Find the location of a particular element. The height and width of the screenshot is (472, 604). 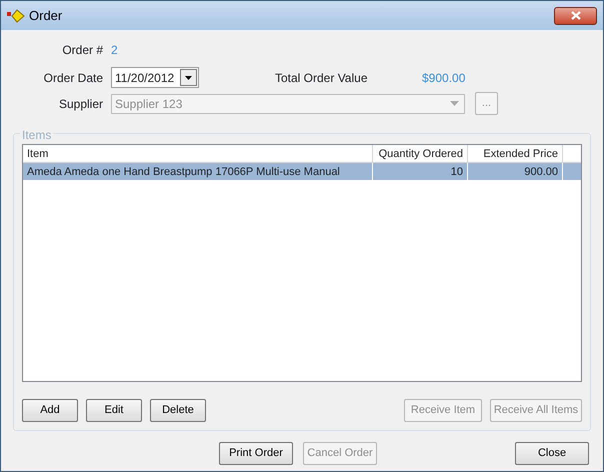

app-icon is located at coordinates (16, 15).